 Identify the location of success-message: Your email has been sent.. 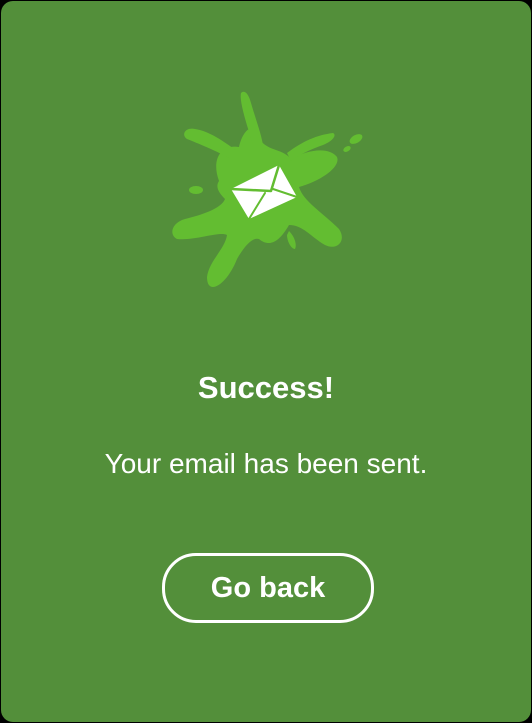
(266, 463).